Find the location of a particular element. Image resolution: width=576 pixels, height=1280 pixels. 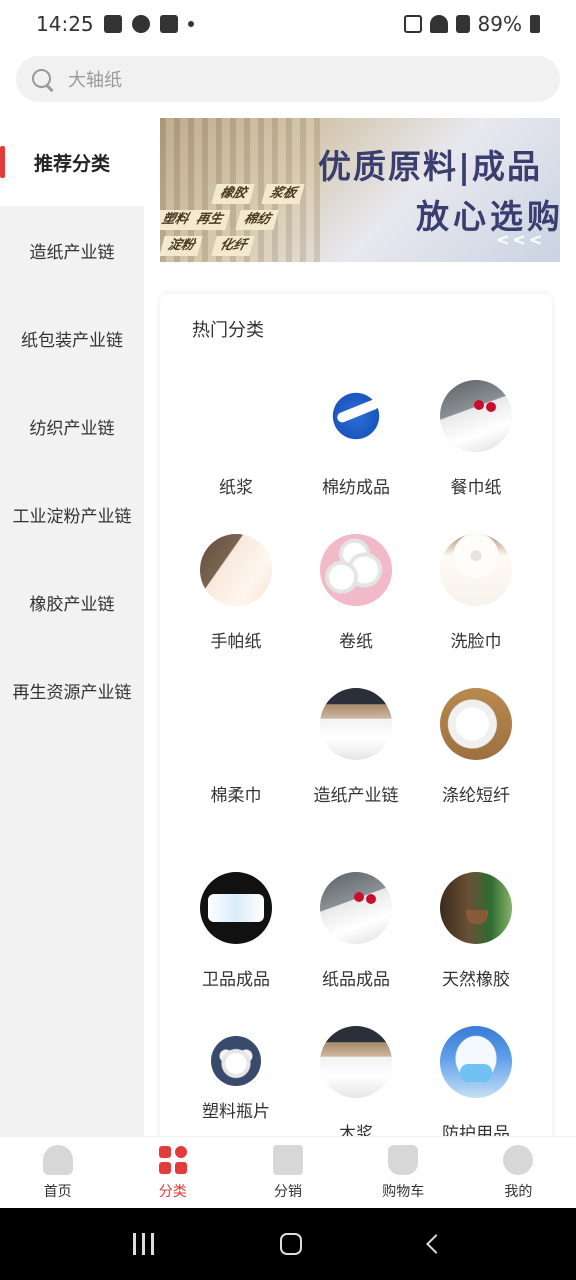

search-icon is located at coordinates (42, 79).